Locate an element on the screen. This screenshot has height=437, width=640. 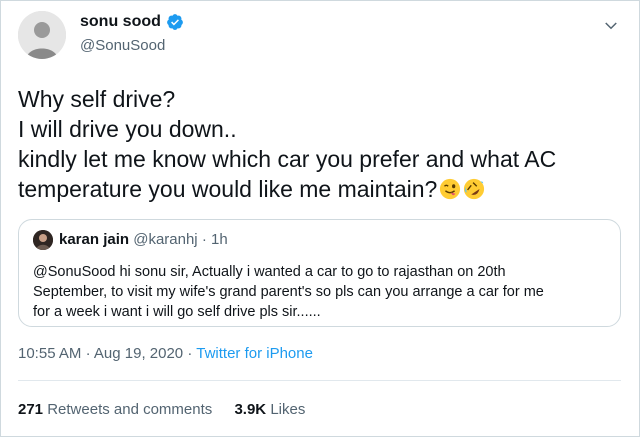
author-display-name: sonu sood is located at coordinates (120, 22).